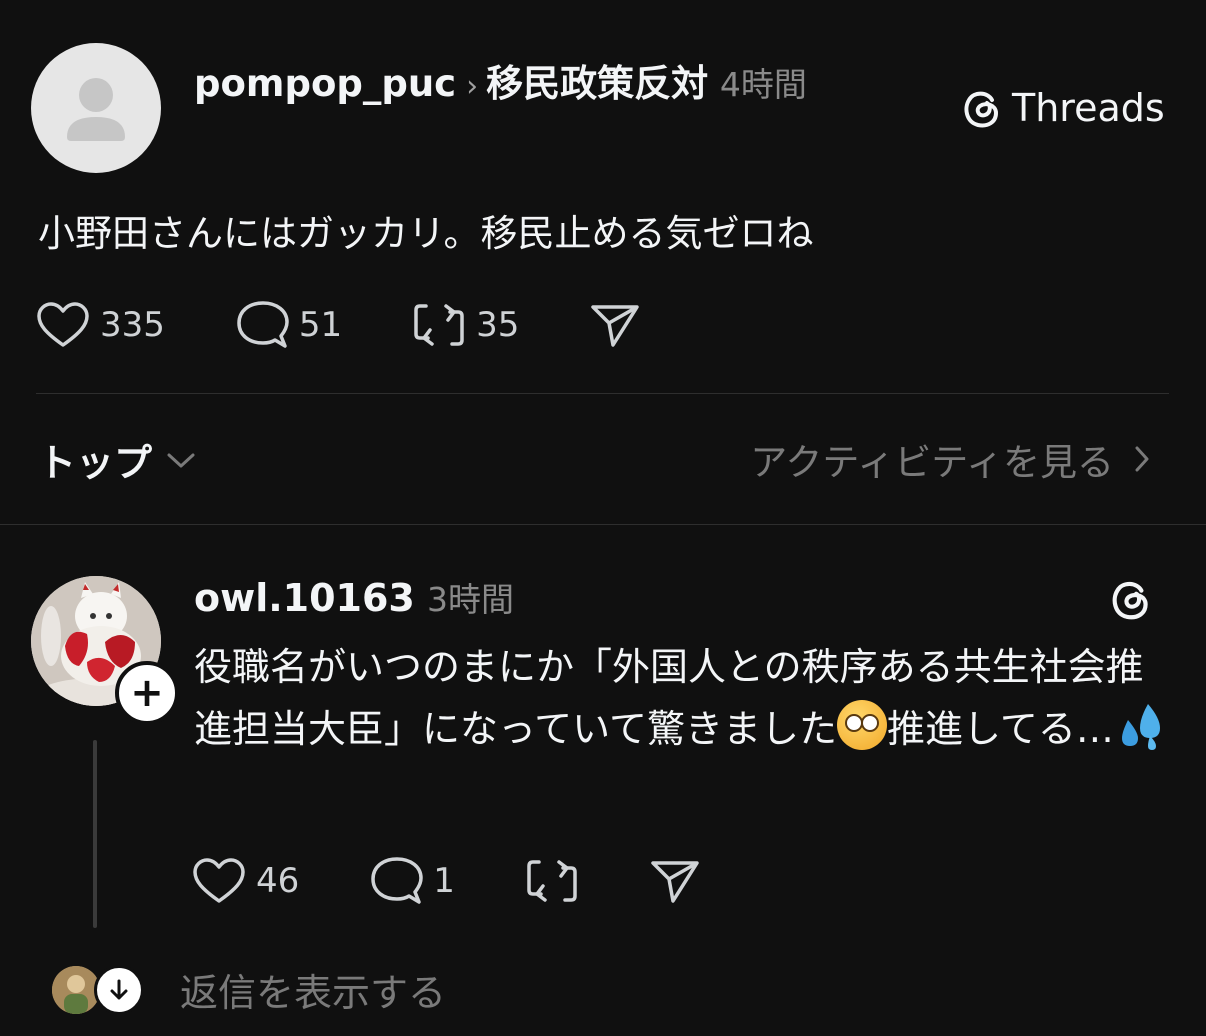 Image resolution: width=1206 pixels, height=1036 pixels. I want to click on sort-dropdown: トップ, so click(117, 459).